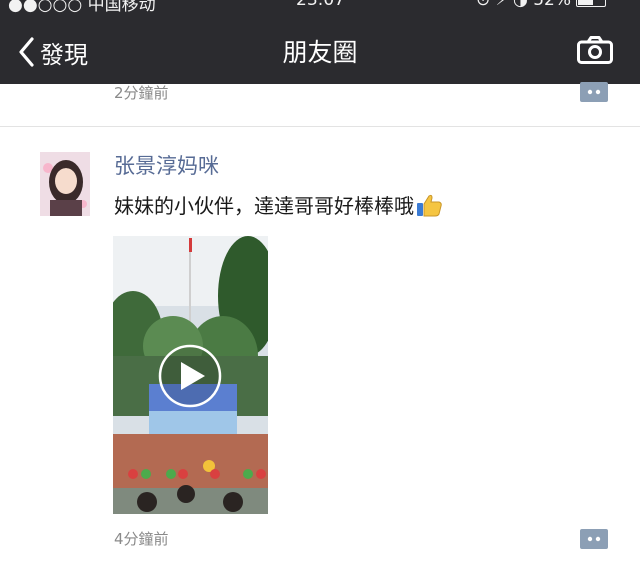  Describe the element at coordinates (429, 207) in the screenshot. I see `thumbs-up-icon` at that location.